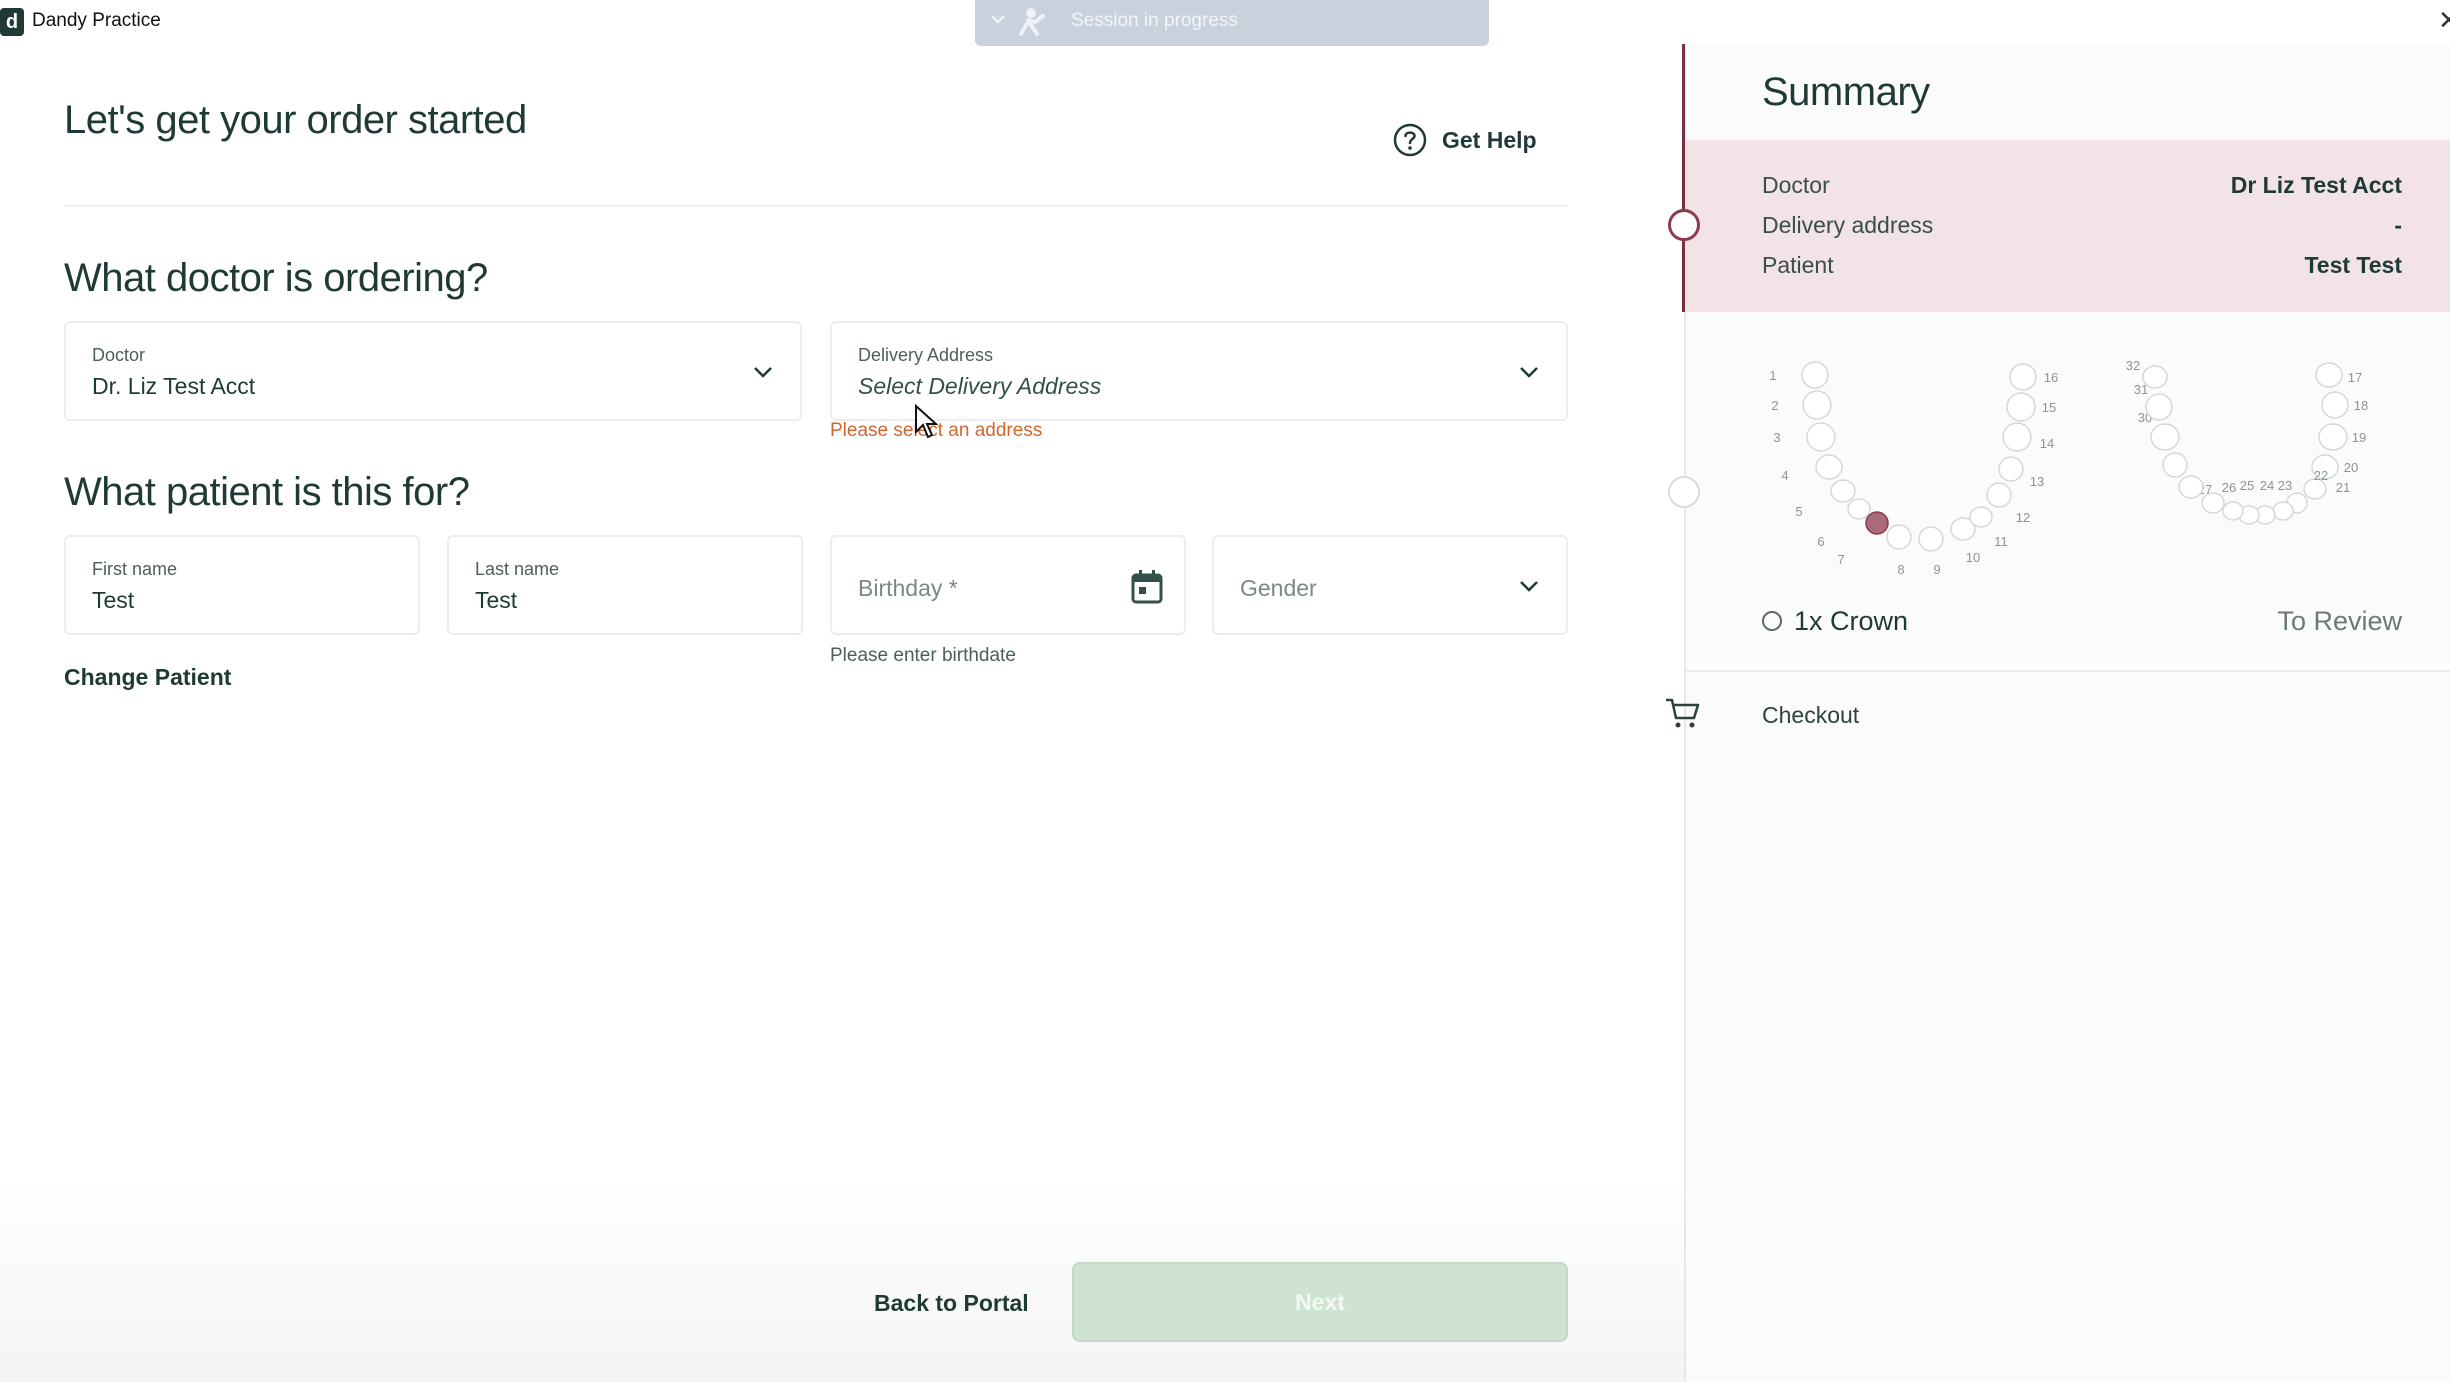  What do you see at coordinates (12, 22) in the screenshot?
I see `app-logo-icon: d` at bounding box center [12, 22].